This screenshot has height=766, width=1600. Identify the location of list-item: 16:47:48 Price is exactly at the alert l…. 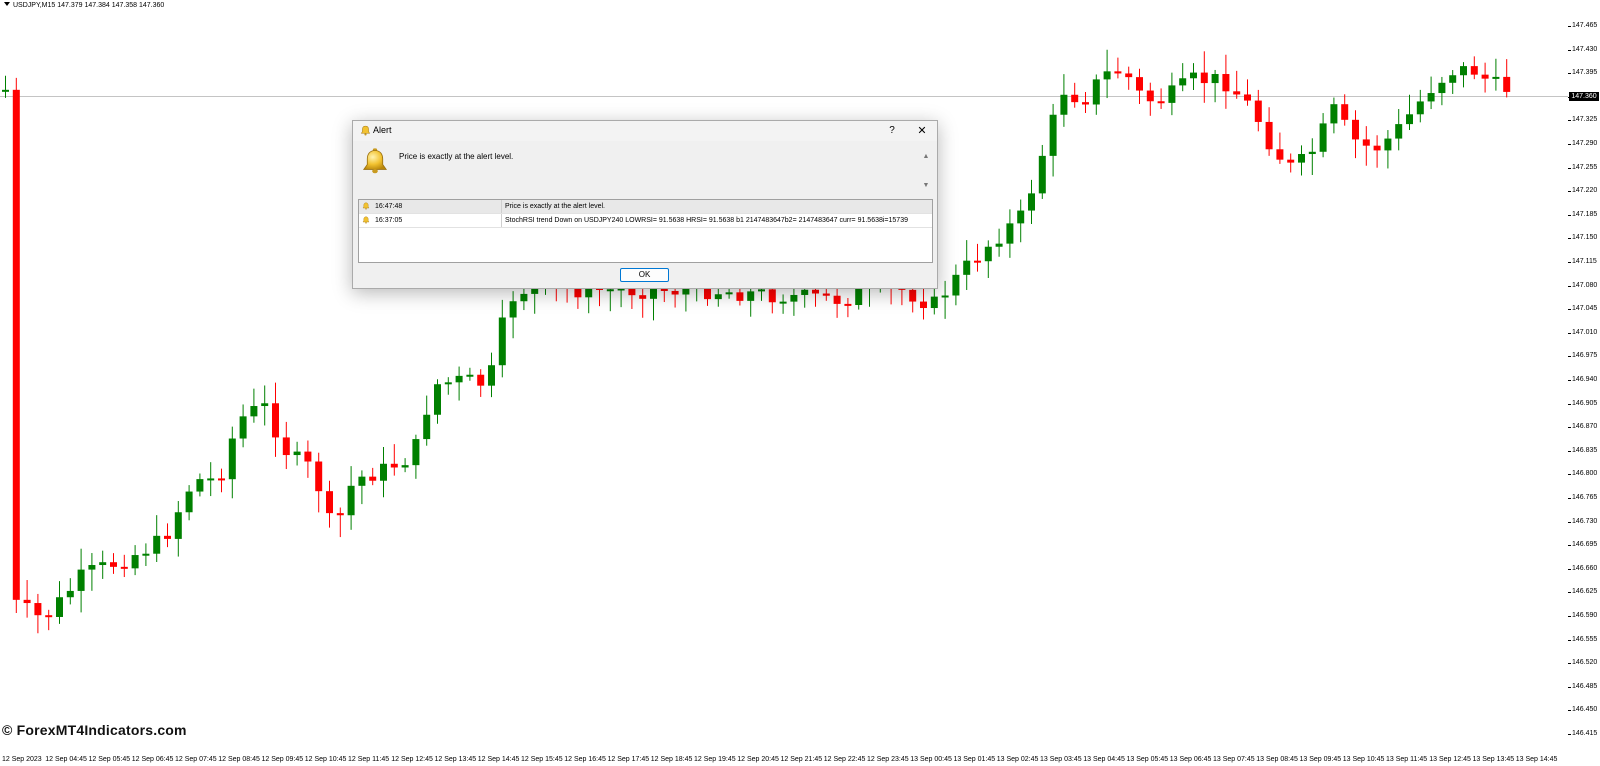
(645, 207).